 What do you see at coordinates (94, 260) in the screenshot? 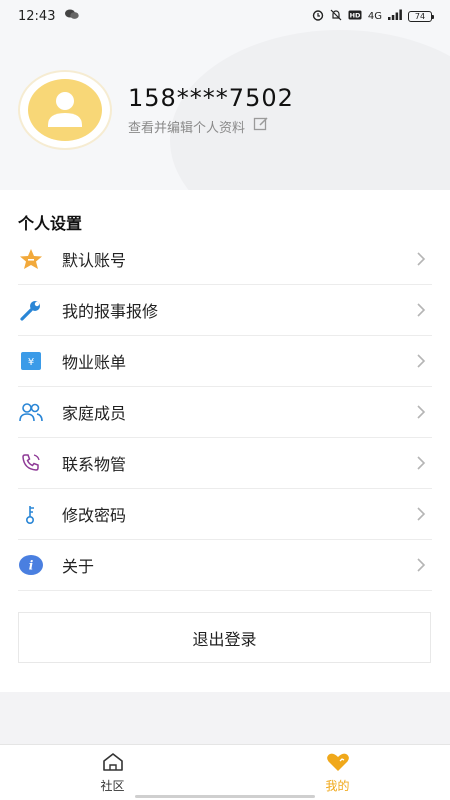
I see `settings-item-label: 默认账号` at bounding box center [94, 260].